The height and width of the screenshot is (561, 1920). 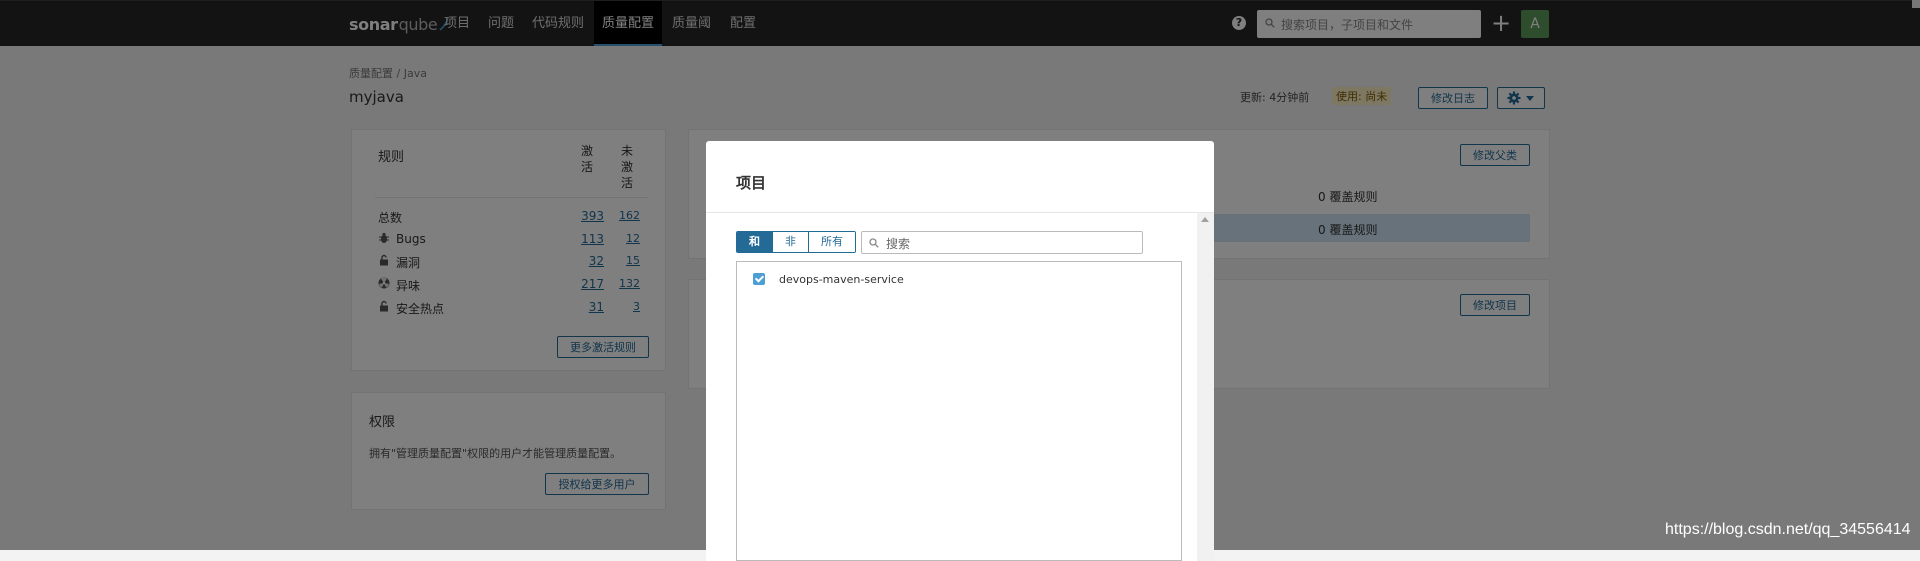 What do you see at coordinates (1013, 243) in the screenshot?
I see `modal-search-input` at bounding box center [1013, 243].